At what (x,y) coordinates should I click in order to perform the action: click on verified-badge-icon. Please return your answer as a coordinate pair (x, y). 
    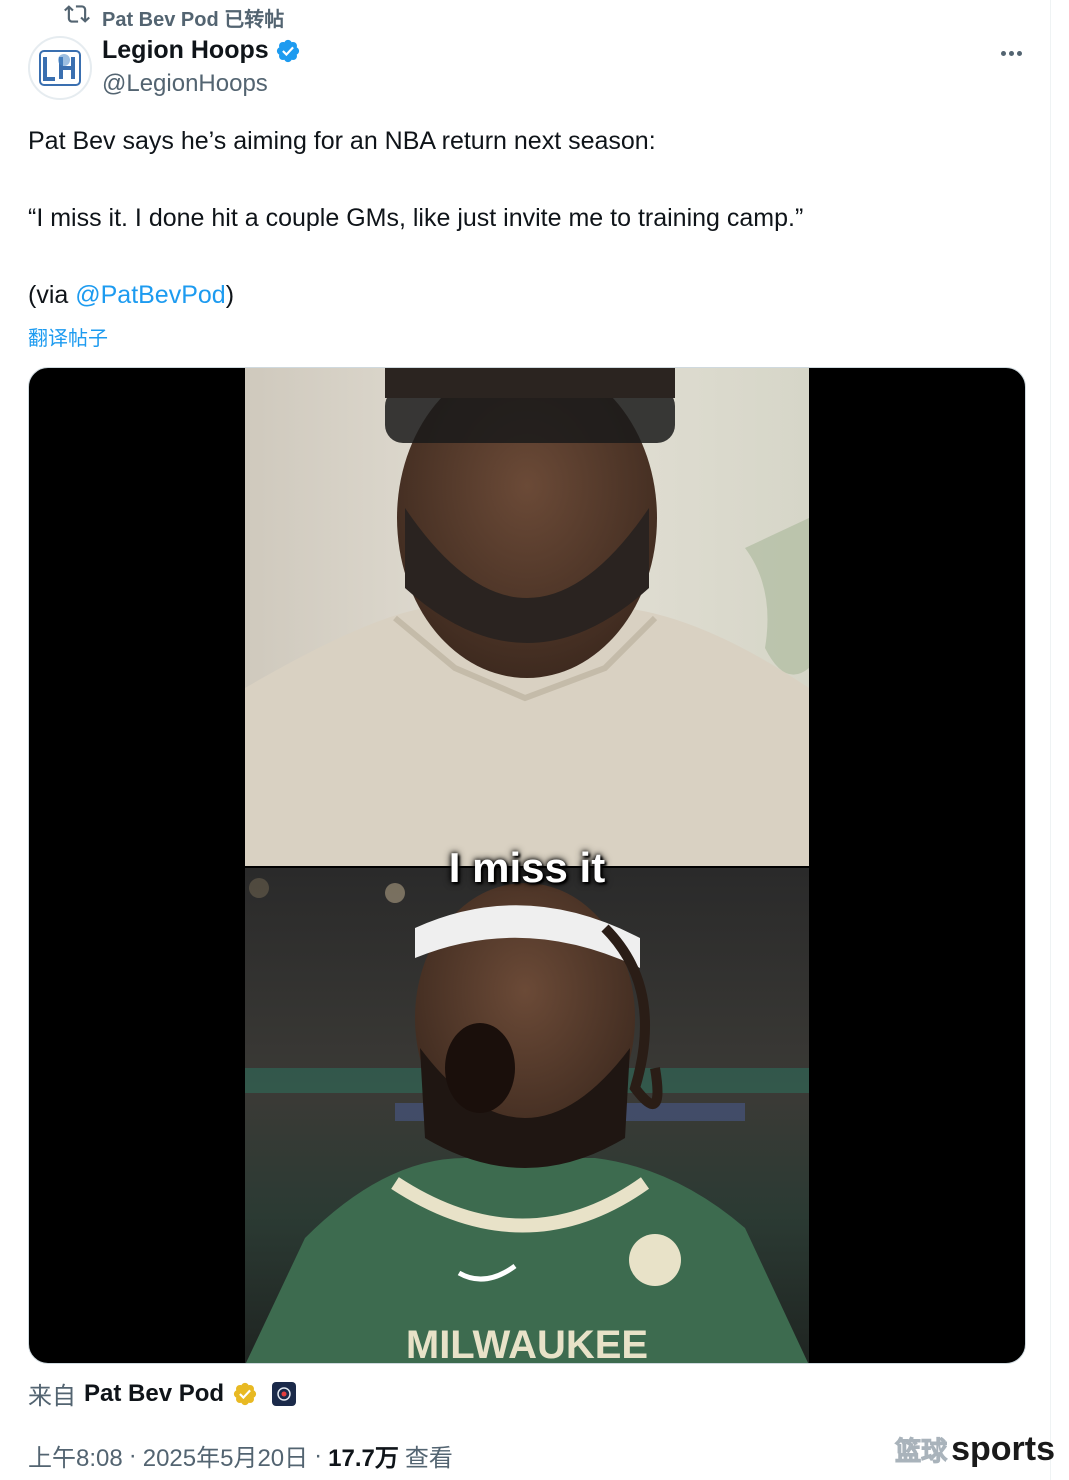
    Looking at the image, I should click on (288, 51).